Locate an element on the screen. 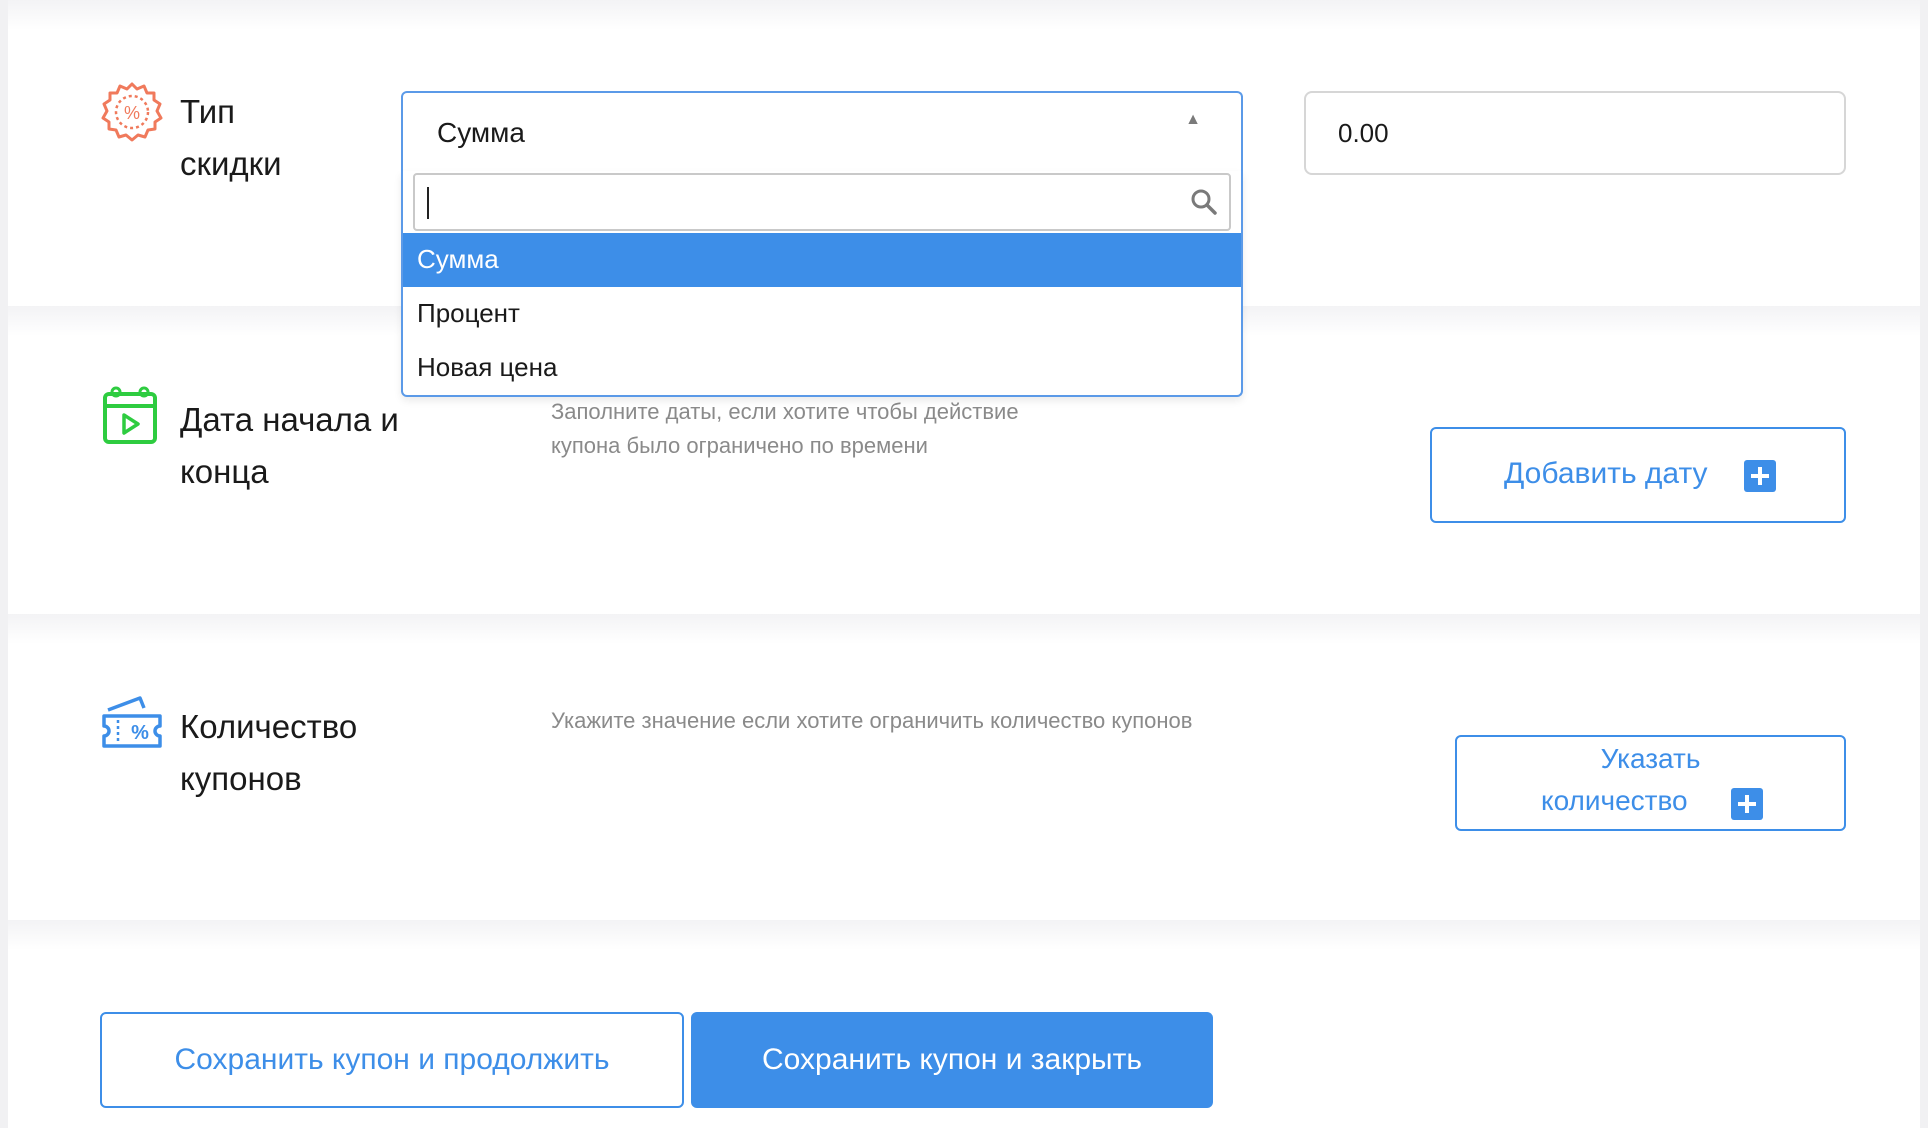  discount-type-dropdown: Сумма Процент Новая цена is located at coordinates (822, 284).